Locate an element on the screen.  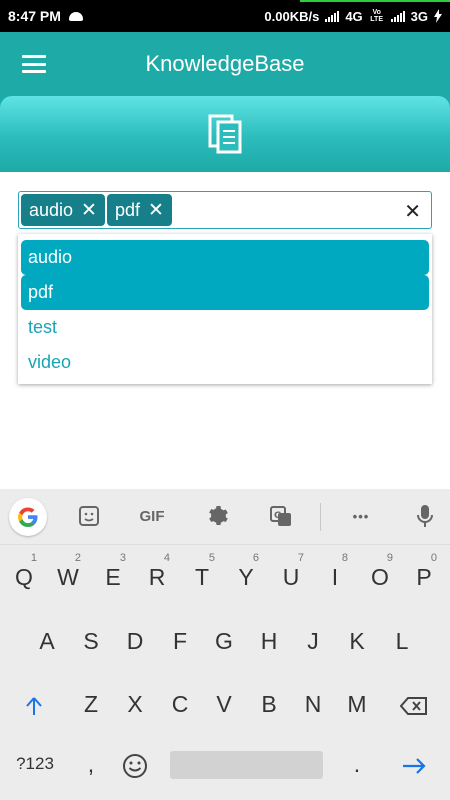
key-p: 0P is located at coordinates (424, 577).